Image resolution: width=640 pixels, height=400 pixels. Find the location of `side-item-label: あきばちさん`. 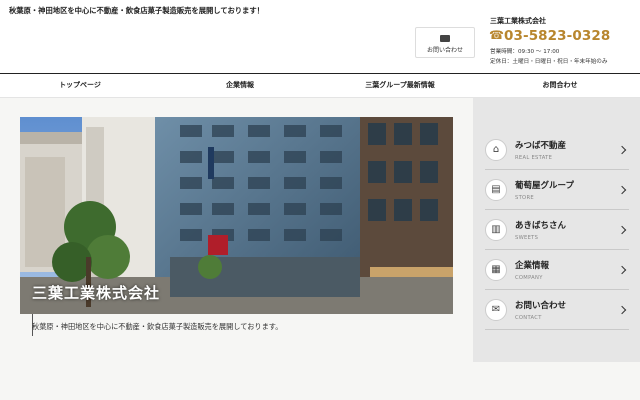

side-item-label: あきばちさん is located at coordinates (541, 225).